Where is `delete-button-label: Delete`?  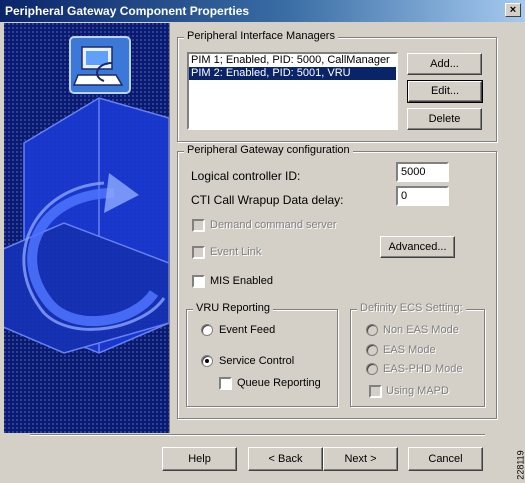 delete-button-label: Delete is located at coordinates (444, 119).